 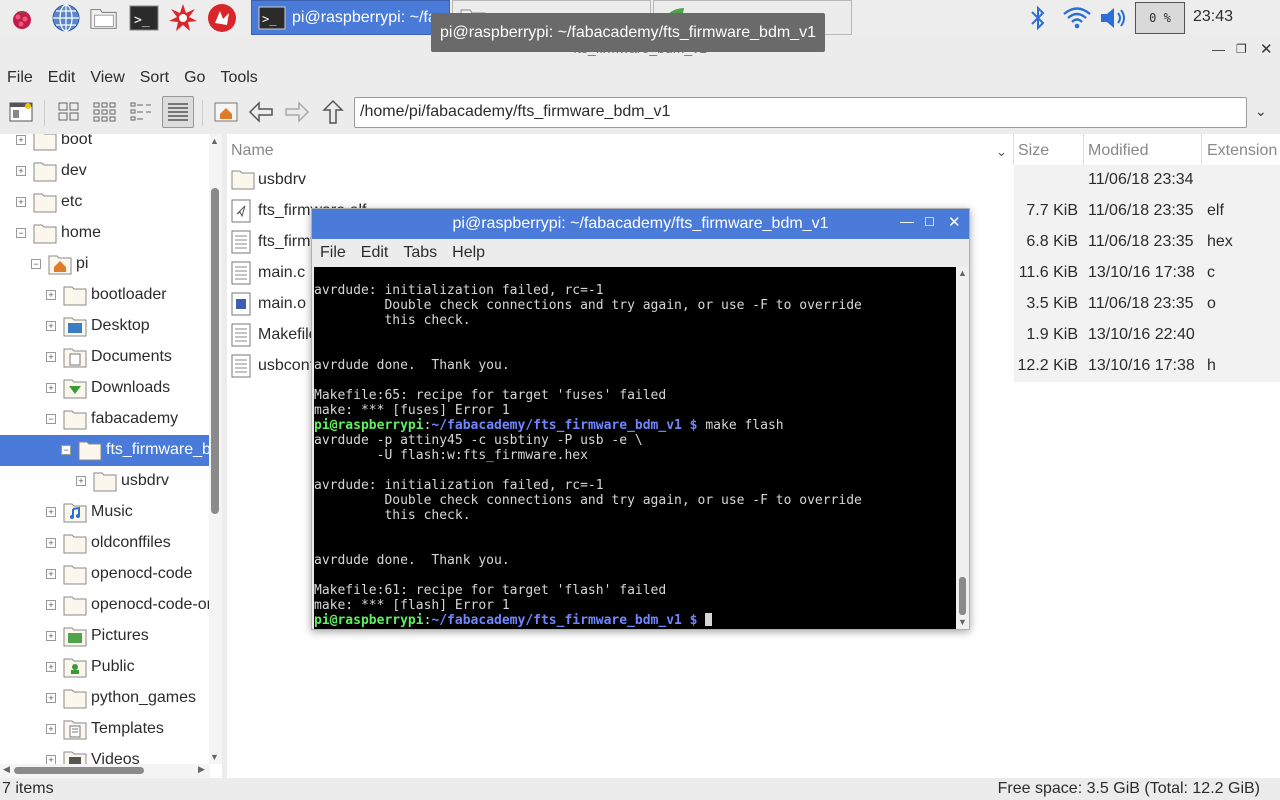 What do you see at coordinates (753, 180) in the screenshot?
I see `file-row: usbdrv 11/06/18 23:34` at bounding box center [753, 180].